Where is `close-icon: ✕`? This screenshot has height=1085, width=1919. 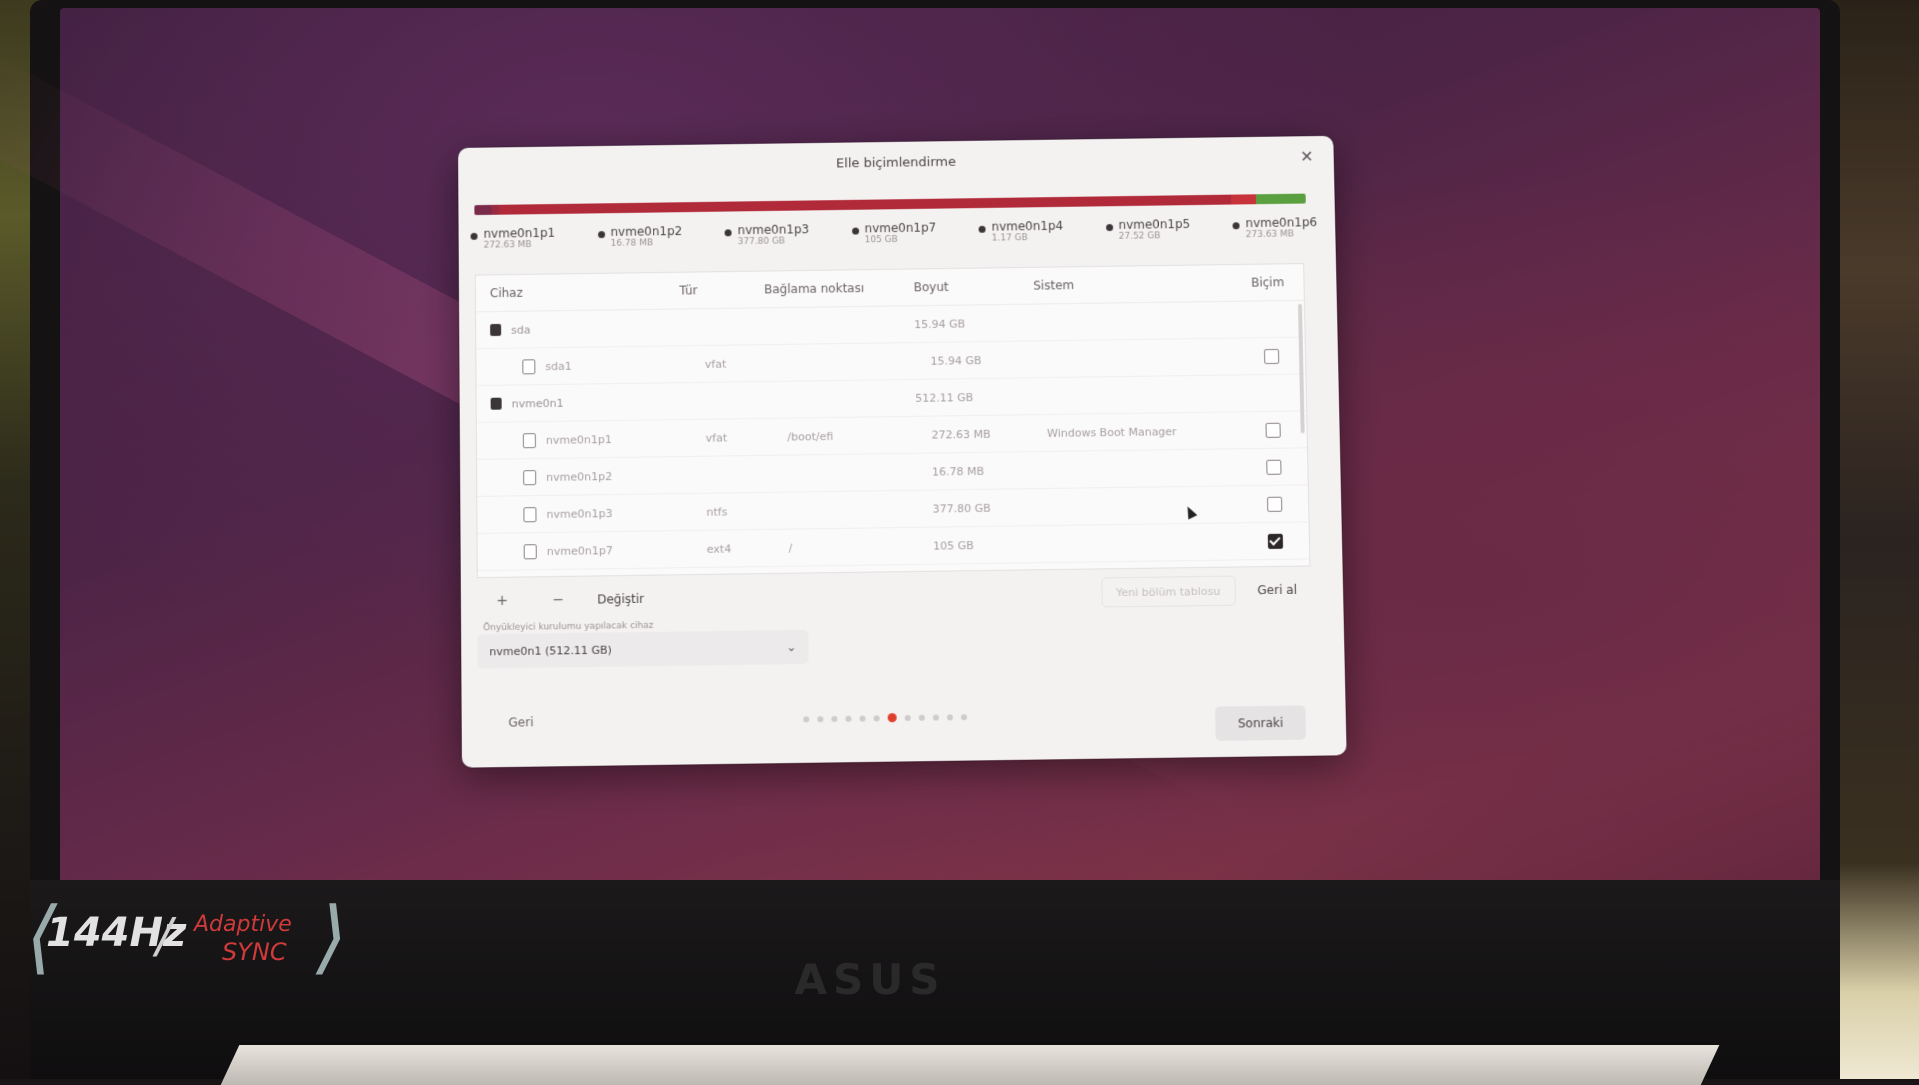 close-icon: ✕ is located at coordinates (1307, 157).